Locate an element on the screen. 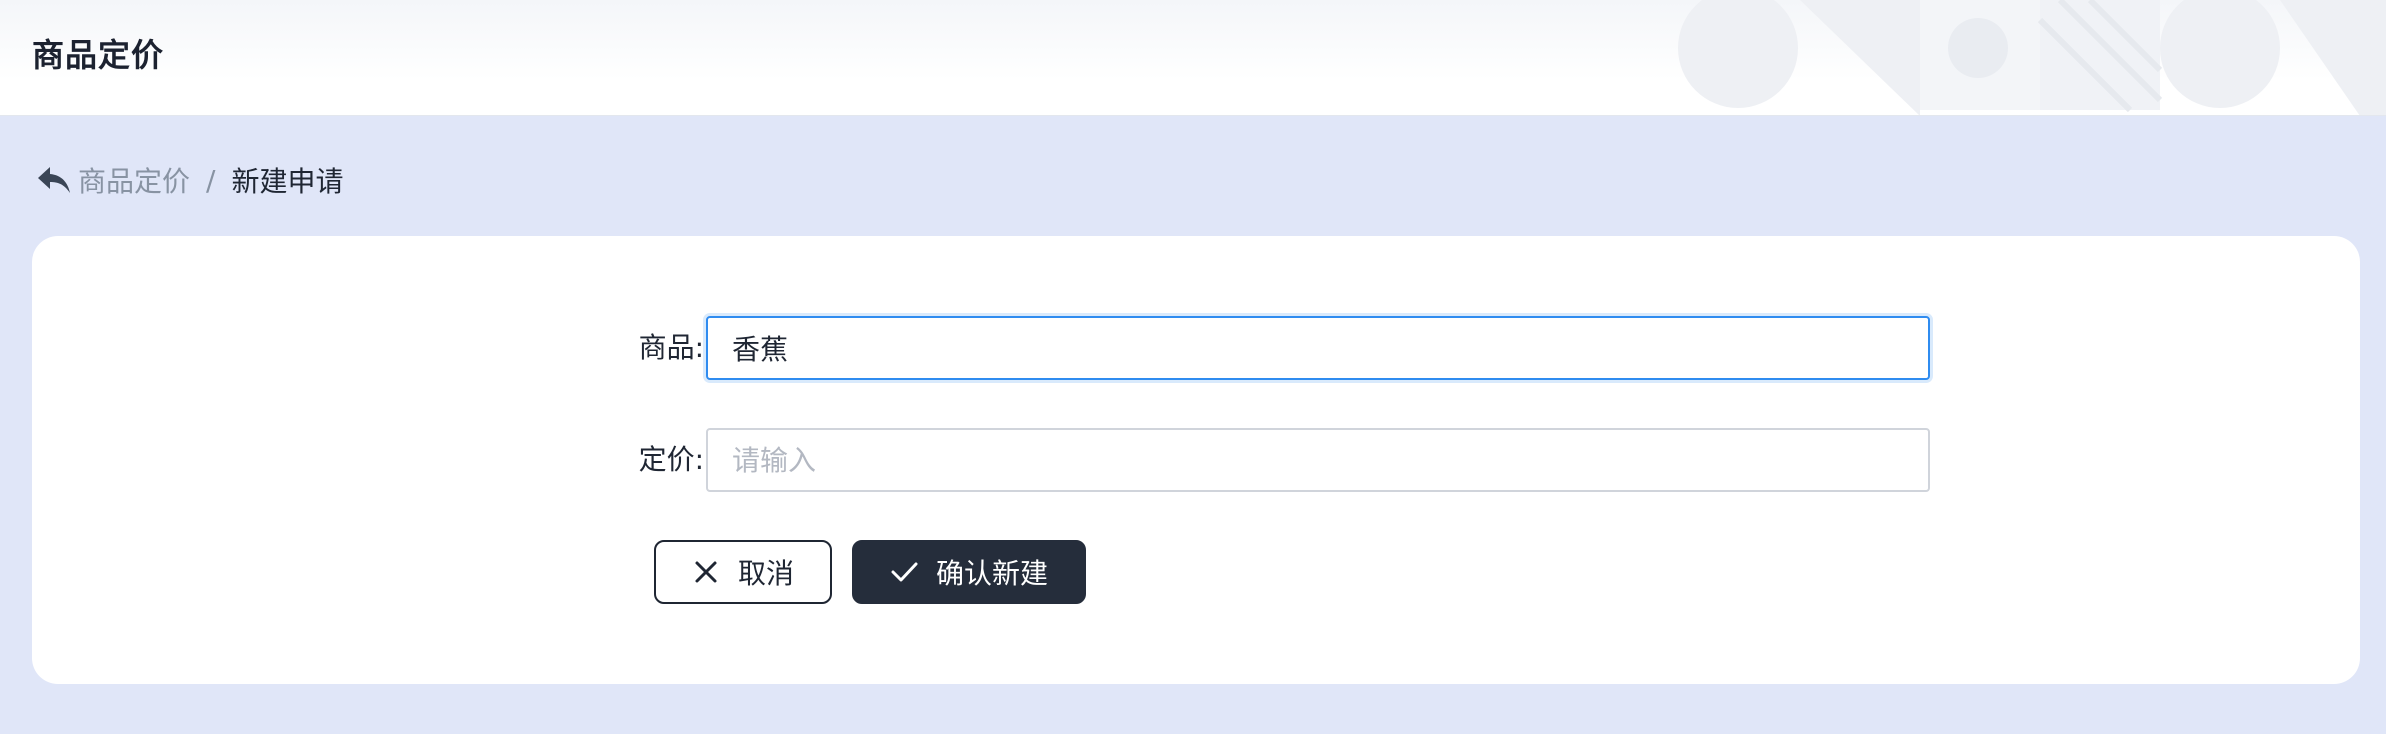 This screenshot has width=2386, height=734. breadcrumb-current: 新建申请 is located at coordinates (287, 181).